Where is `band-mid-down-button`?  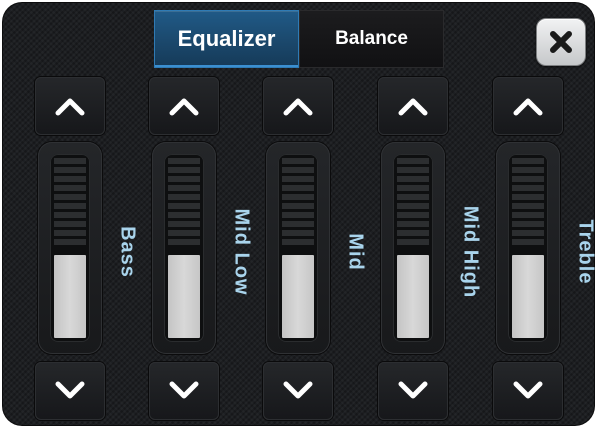
band-mid-down-button is located at coordinates (298, 391).